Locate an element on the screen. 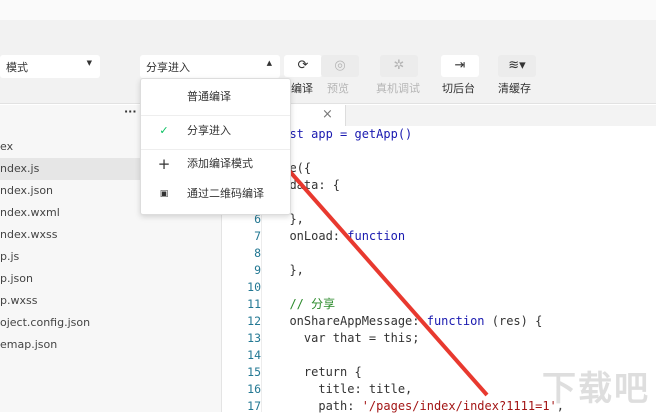 The height and width of the screenshot is (415, 656). check-icon: ✓ is located at coordinates (164, 130).